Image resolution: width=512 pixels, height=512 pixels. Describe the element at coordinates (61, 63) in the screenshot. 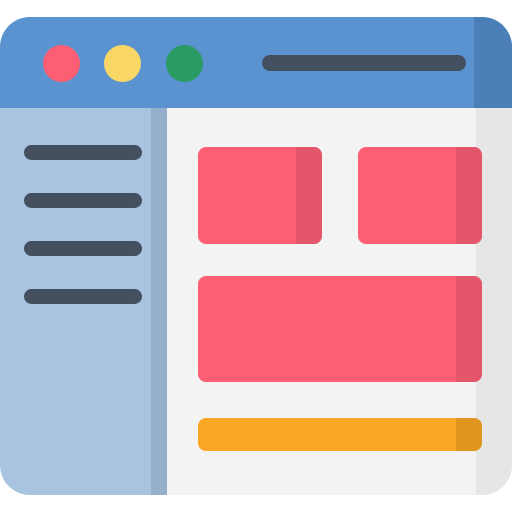

I see `close-button` at that location.